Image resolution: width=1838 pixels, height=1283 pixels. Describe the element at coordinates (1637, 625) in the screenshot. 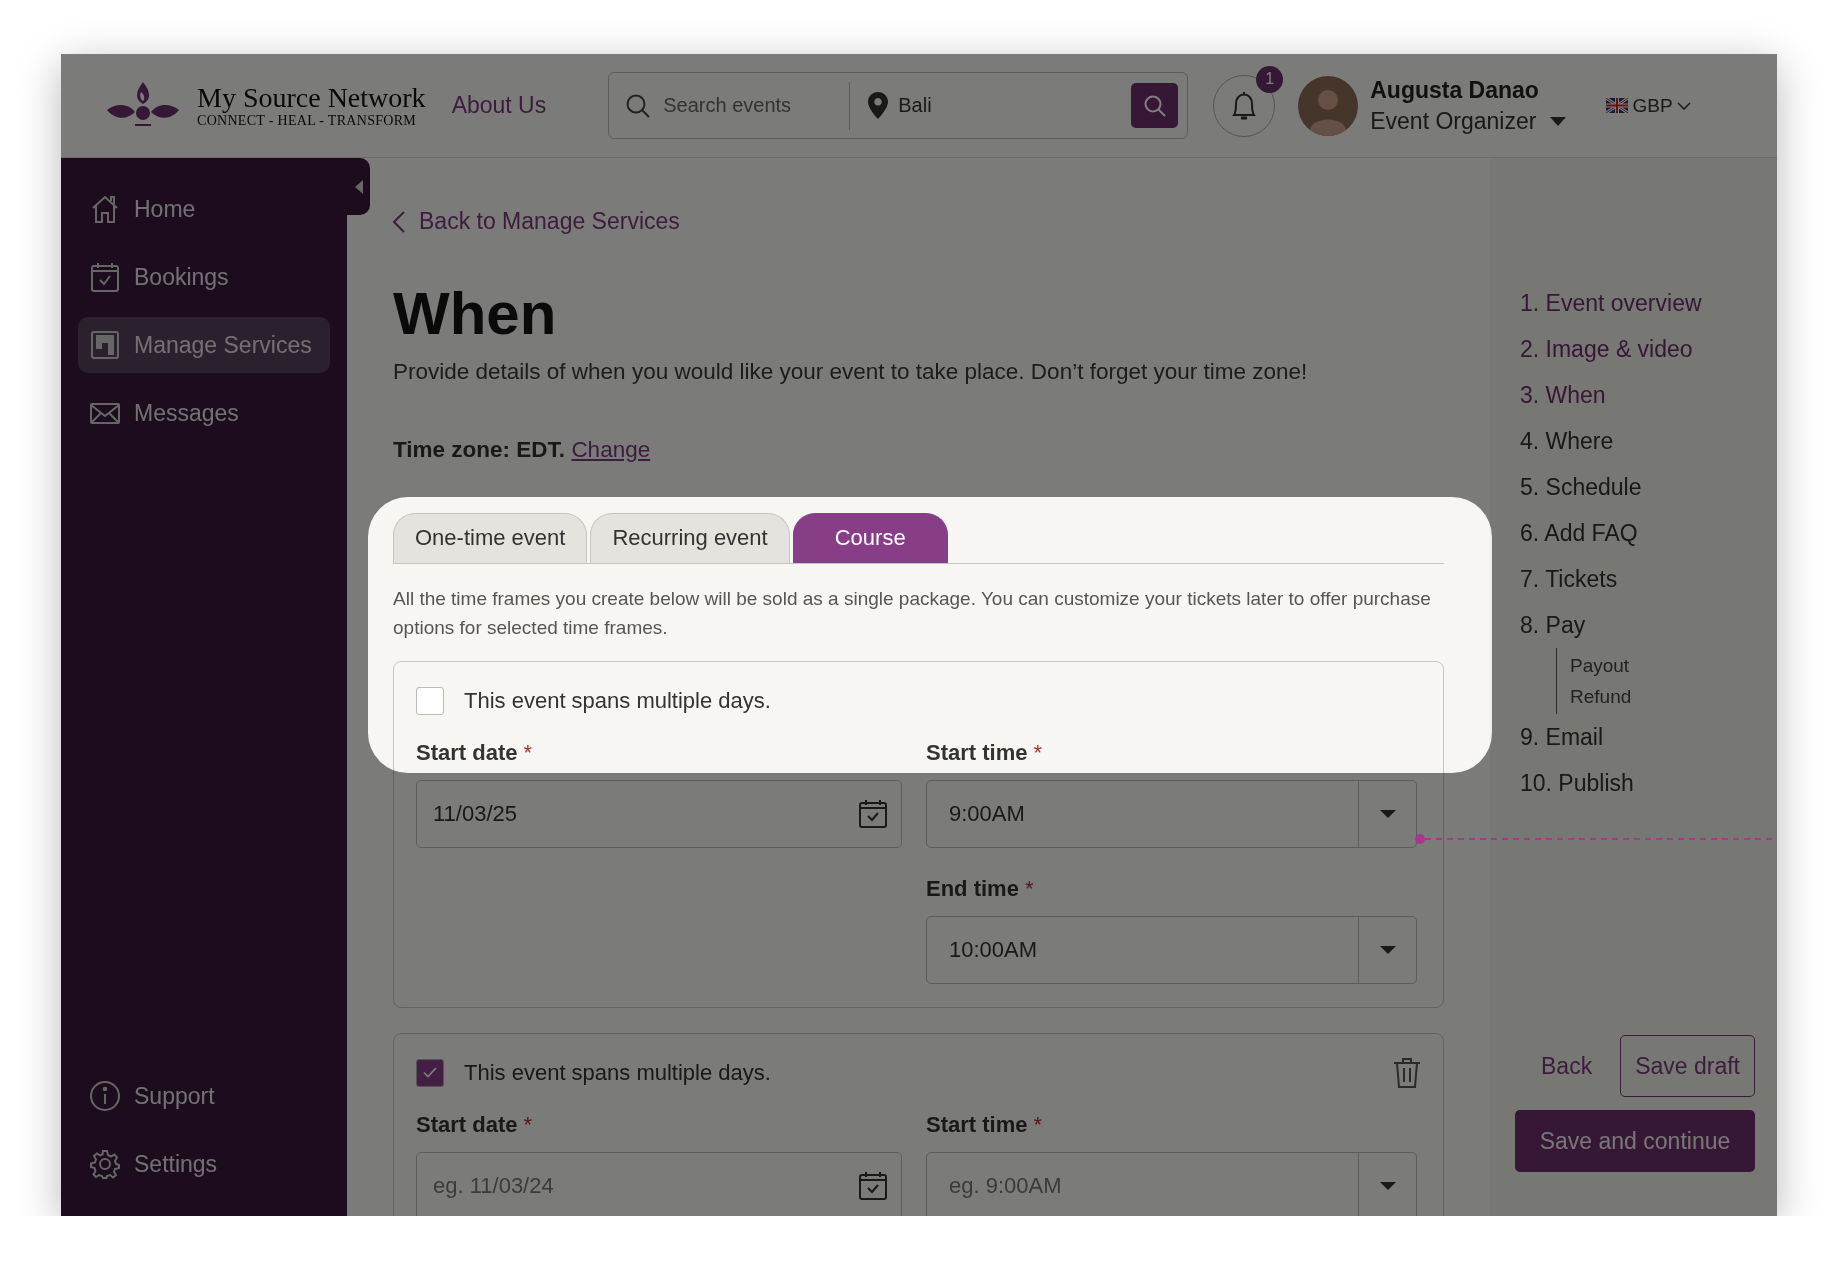

I see `step-link: 8. Pay` at that location.